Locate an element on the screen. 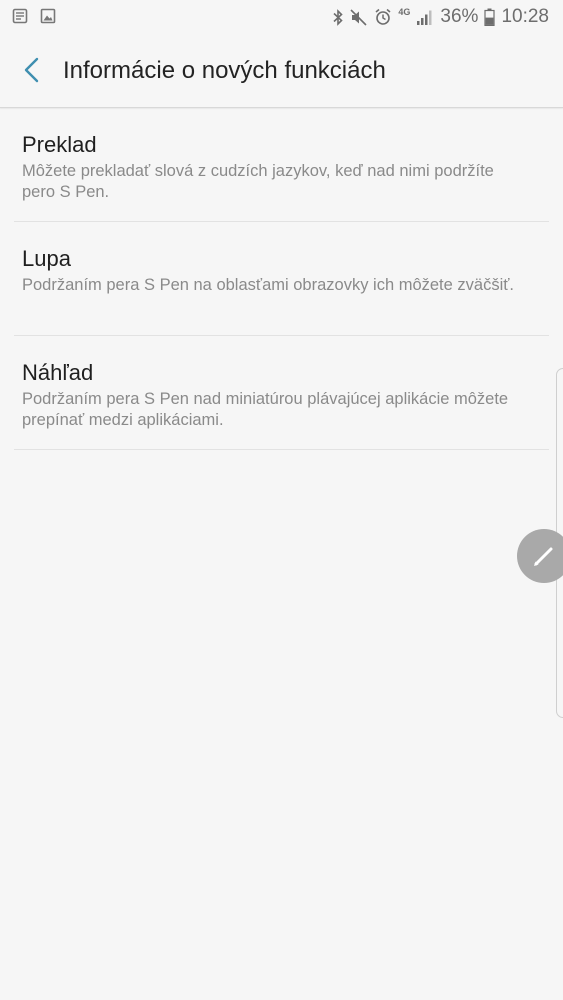 The height and width of the screenshot is (1000, 563). bluetooth-icon is located at coordinates (338, 17).